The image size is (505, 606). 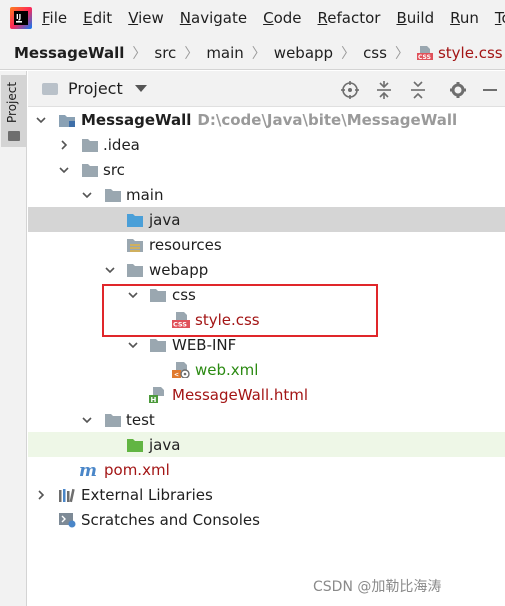 I want to click on tree-row-webapp: webapp, so click(x=266, y=269).